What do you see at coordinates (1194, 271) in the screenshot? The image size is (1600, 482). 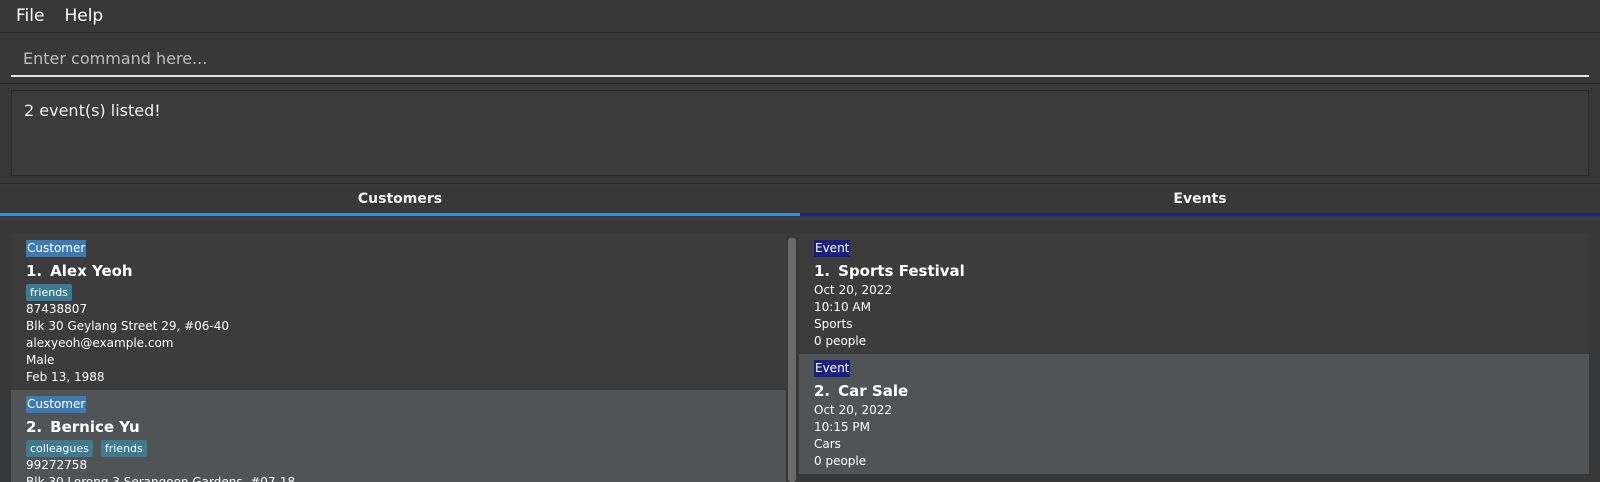 I see `event-name: 1. Sports Festival` at bounding box center [1194, 271].